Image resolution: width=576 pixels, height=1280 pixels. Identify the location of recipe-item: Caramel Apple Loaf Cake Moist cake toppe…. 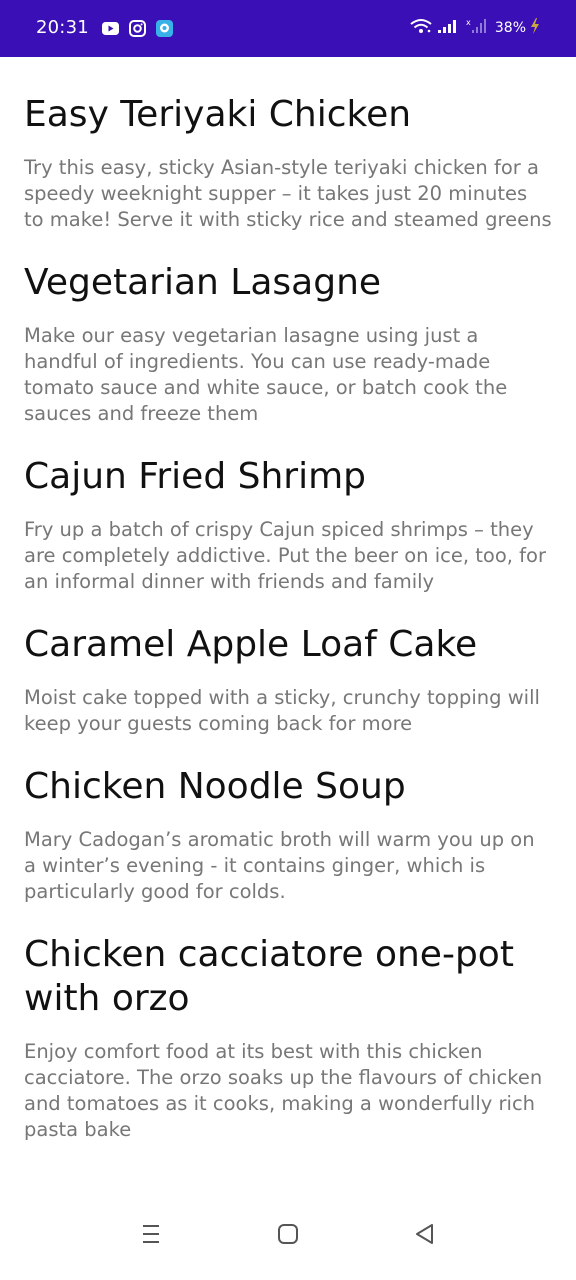
(288, 666).